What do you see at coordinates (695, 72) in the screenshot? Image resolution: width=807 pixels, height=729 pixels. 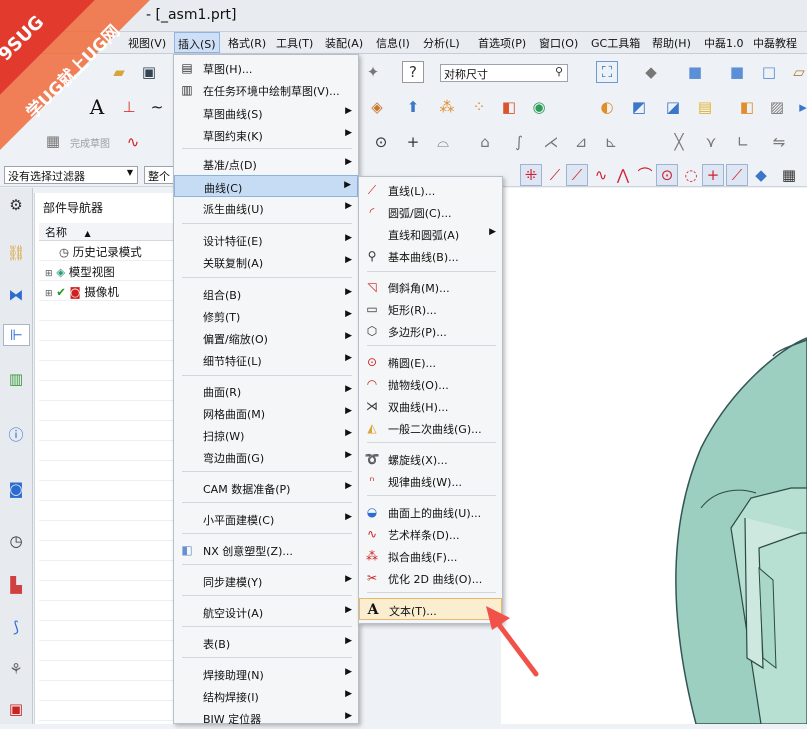 I see `shaded-cube-icon: ■` at bounding box center [695, 72].